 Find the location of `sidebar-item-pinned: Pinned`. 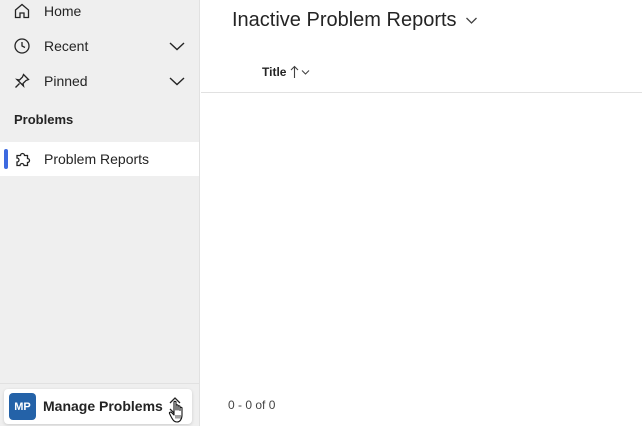

sidebar-item-pinned: Pinned is located at coordinates (99, 81).